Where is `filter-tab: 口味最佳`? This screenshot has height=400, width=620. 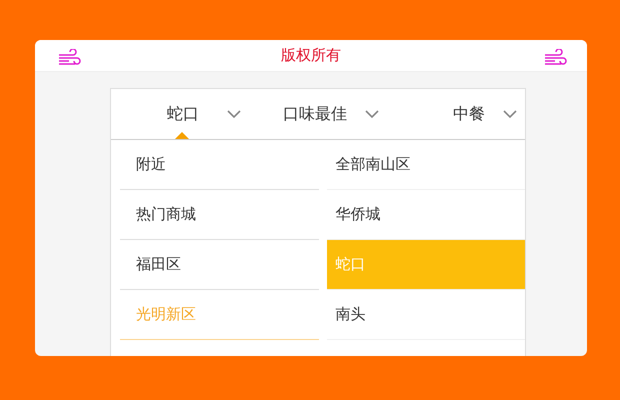
filter-tab: 口味最佳 is located at coordinates (318, 114).